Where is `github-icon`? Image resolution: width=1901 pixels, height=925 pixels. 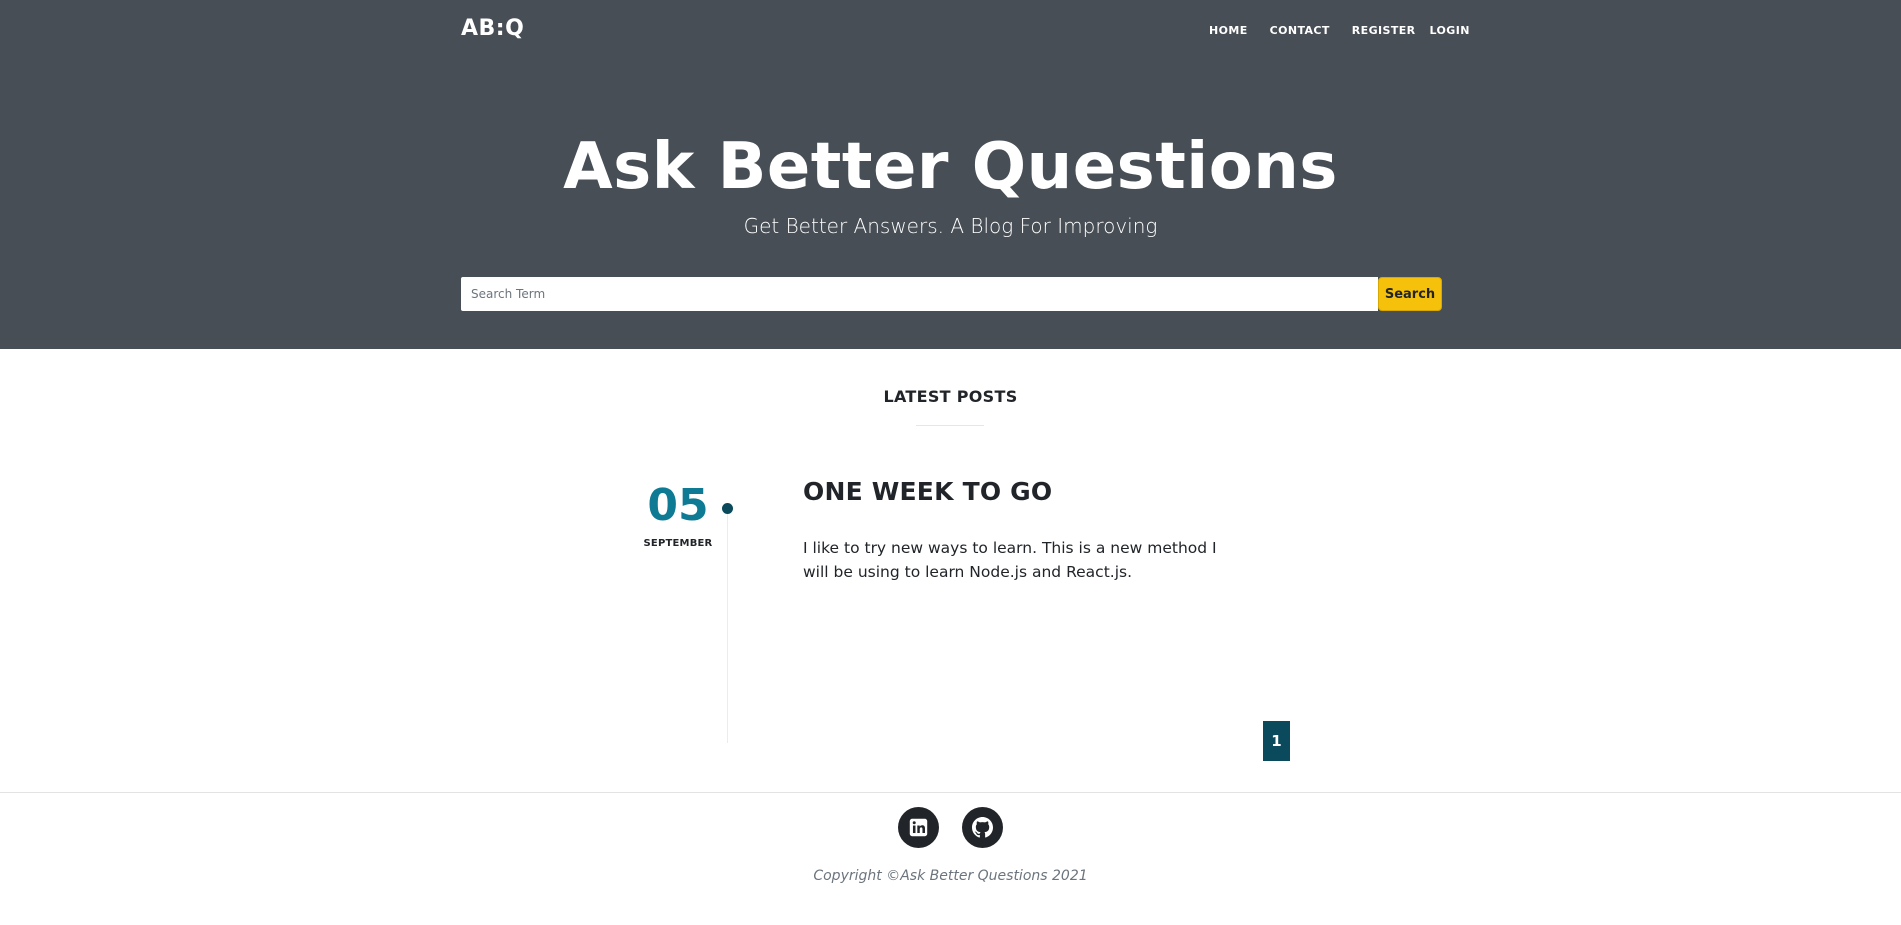 github-icon is located at coordinates (982, 827).